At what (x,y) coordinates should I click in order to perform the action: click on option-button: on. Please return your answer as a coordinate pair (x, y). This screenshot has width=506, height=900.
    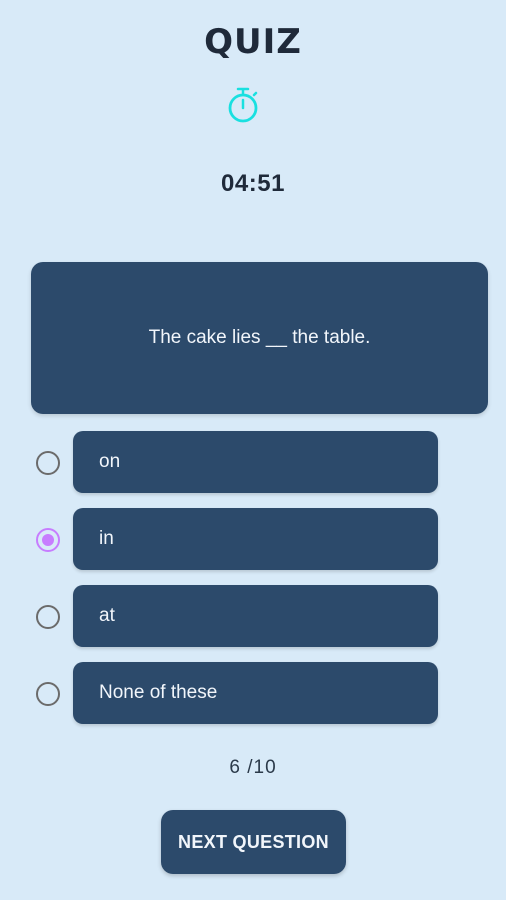
    Looking at the image, I should click on (255, 462).